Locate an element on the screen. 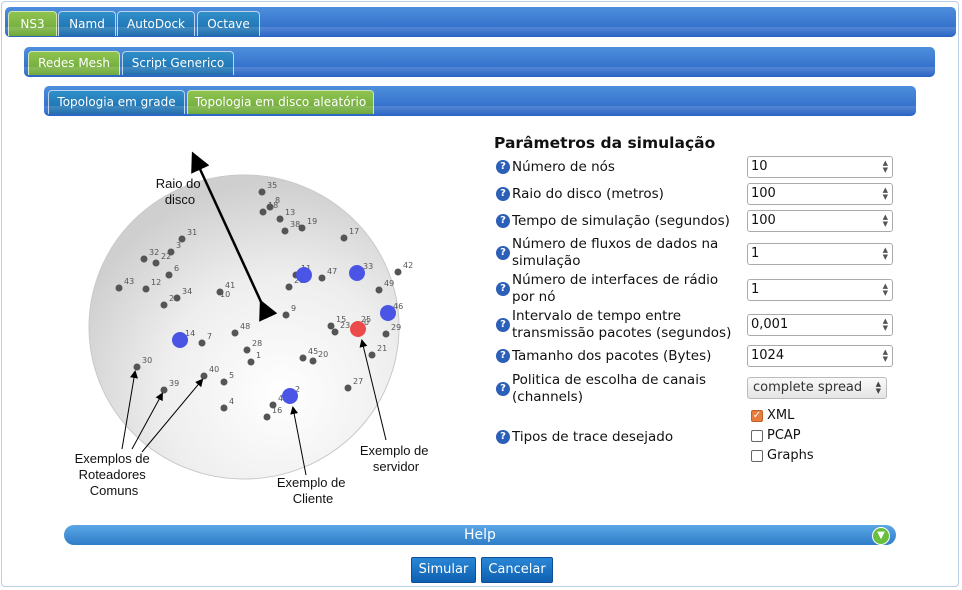 This screenshot has width=962, height=590. node-number-label: 8 is located at coordinates (277, 200).